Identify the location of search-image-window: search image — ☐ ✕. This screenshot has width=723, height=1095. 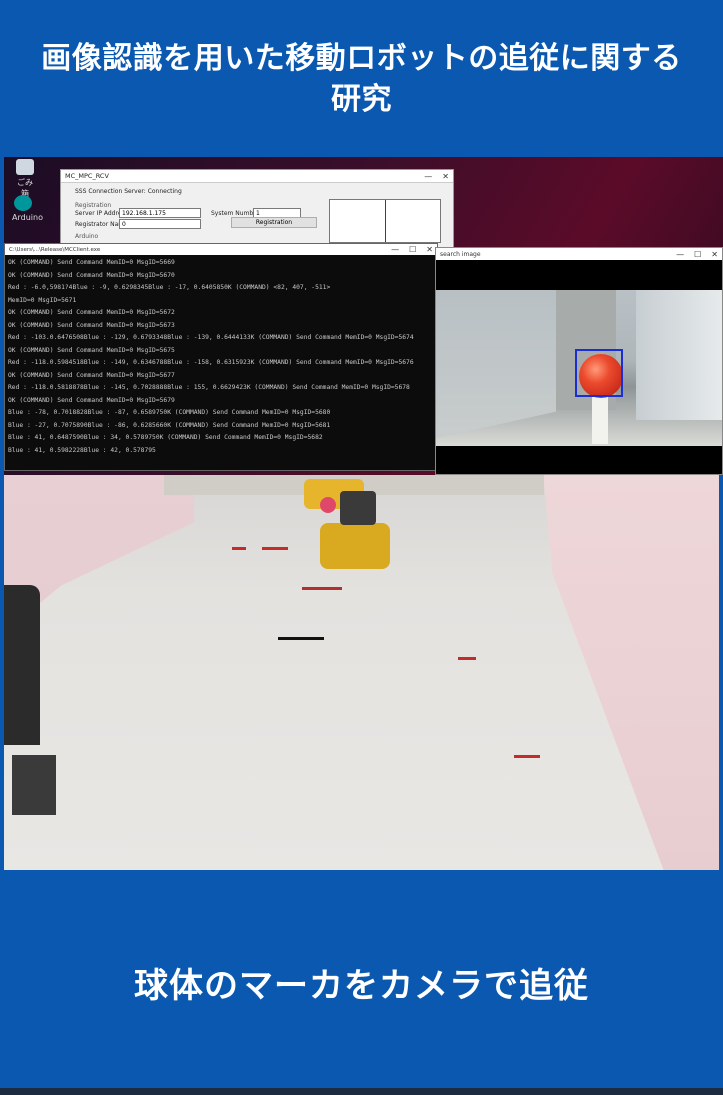
(579, 361).